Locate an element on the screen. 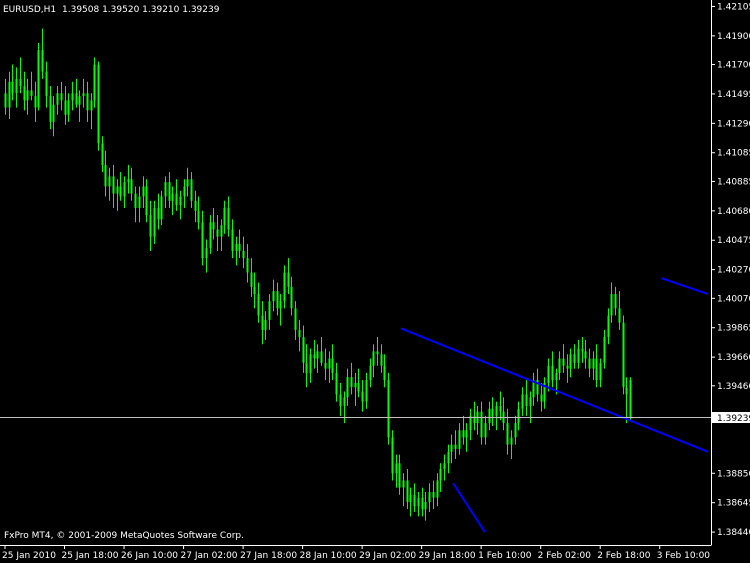  time-tick-label: 3 Feb 10:00 is located at coordinates (684, 556).